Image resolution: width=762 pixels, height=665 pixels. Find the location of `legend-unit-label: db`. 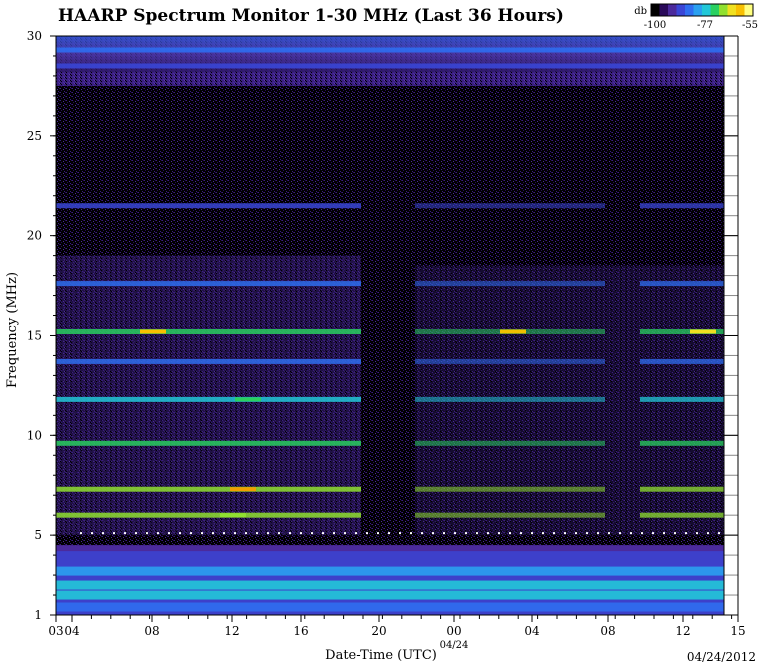

legend-unit-label: db is located at coordinates (640, 11).